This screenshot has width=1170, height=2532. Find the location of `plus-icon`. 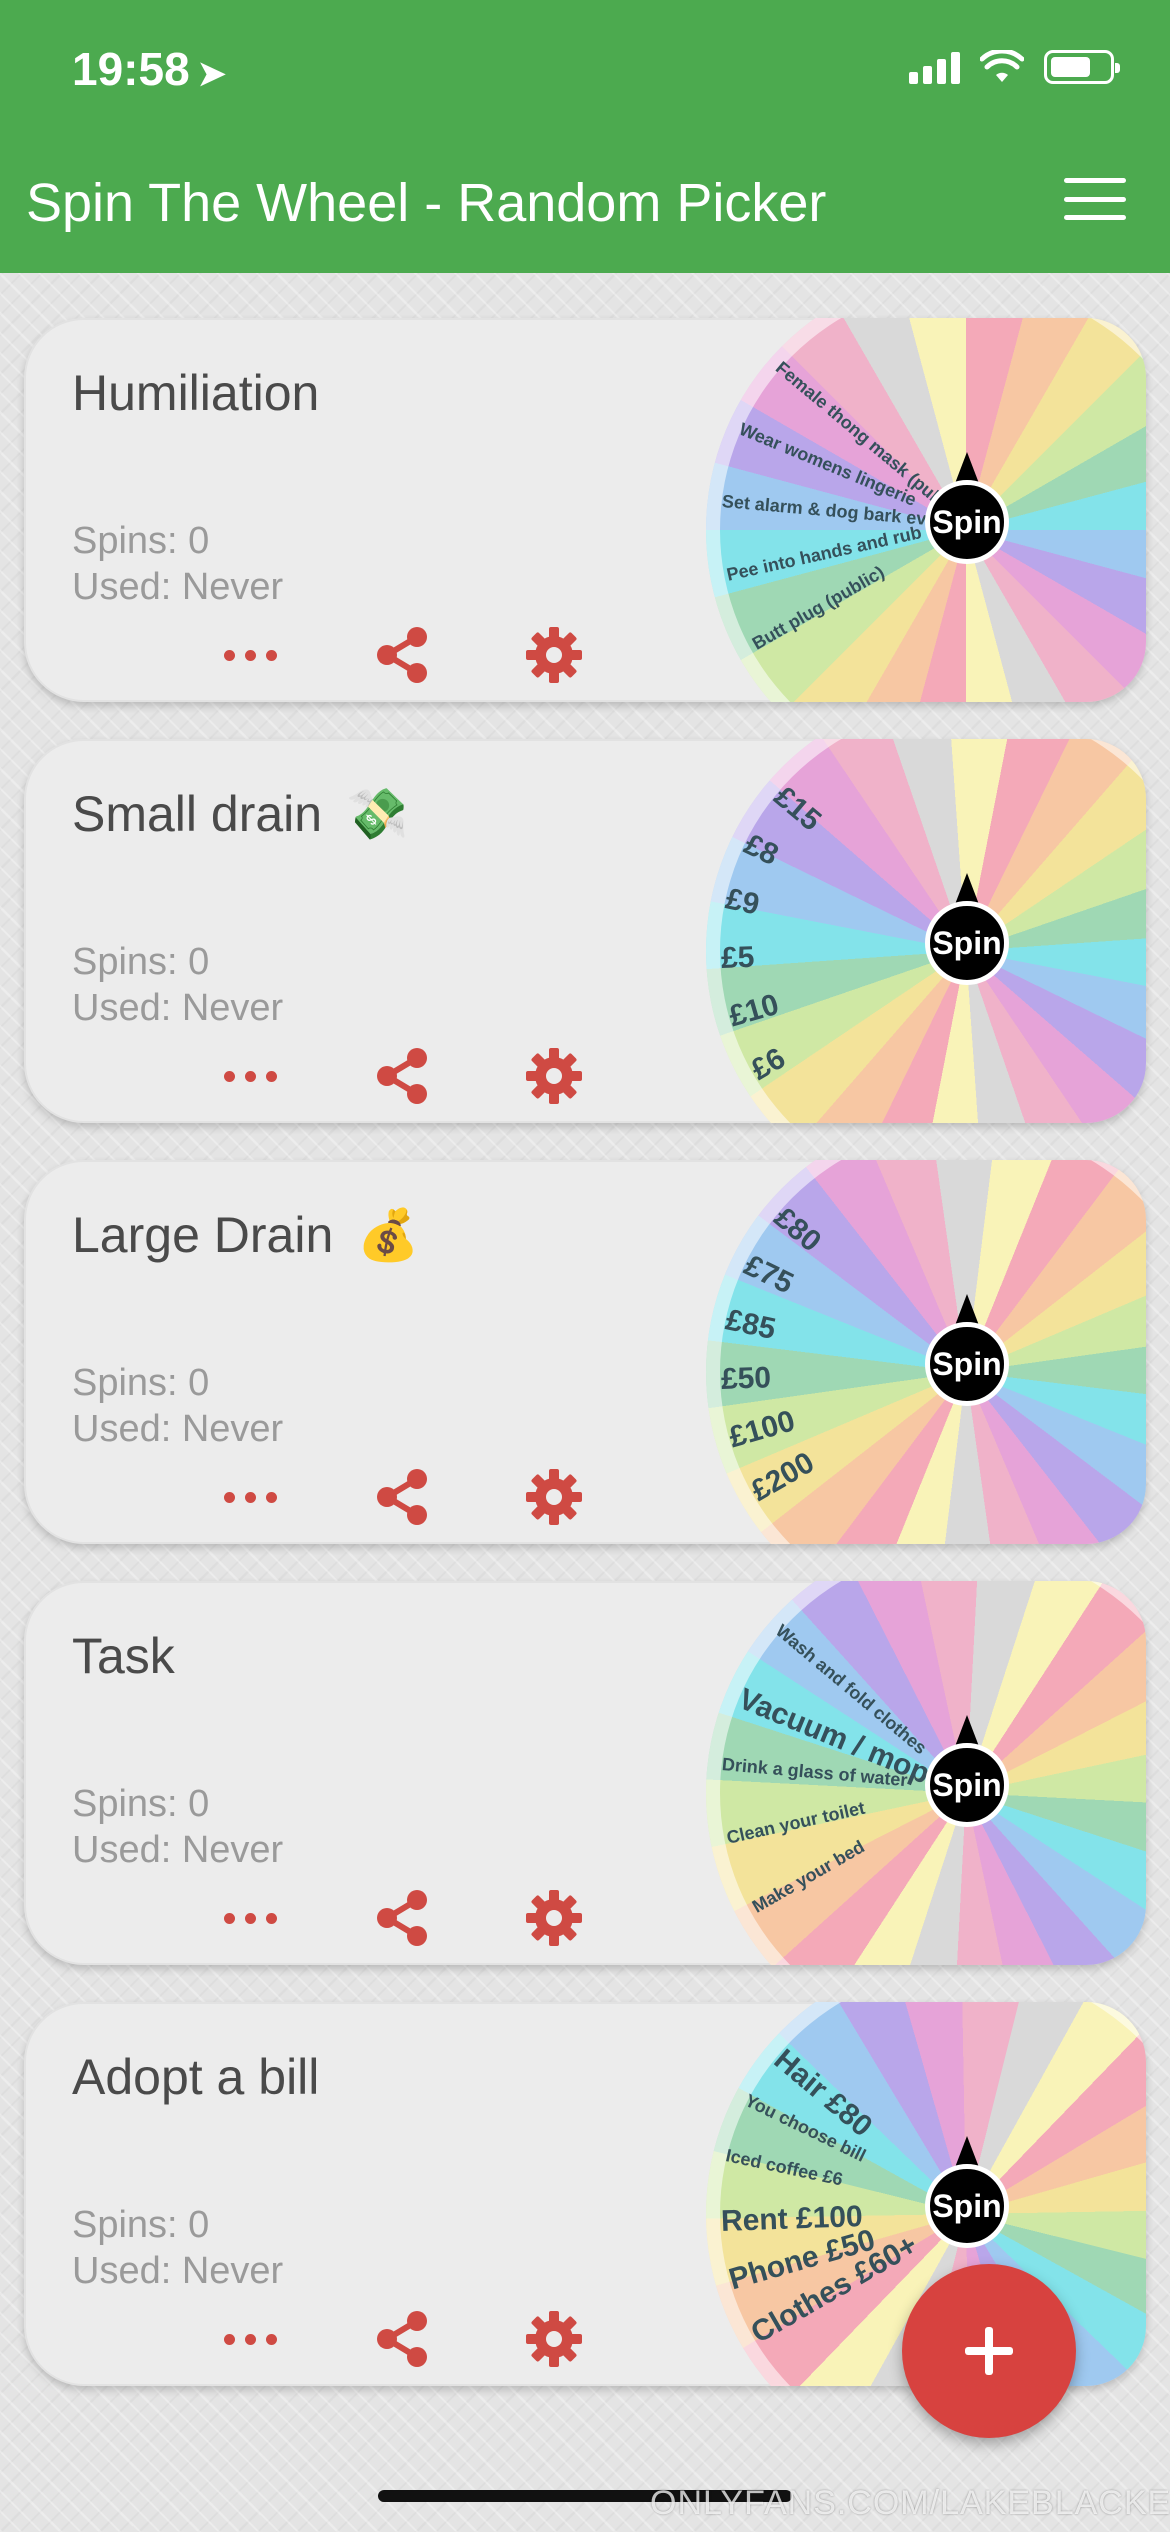

plus-icon is located at coordinates (989, 2351).